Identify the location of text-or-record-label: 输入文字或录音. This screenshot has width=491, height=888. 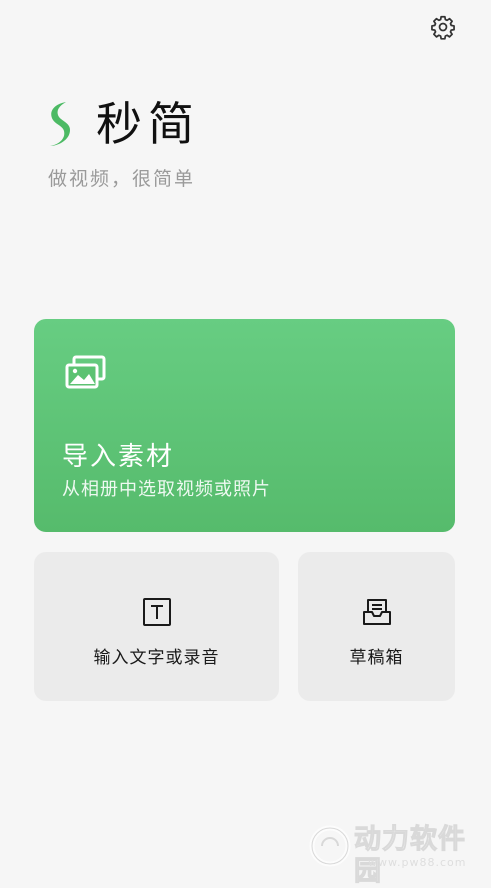
(156, 658).